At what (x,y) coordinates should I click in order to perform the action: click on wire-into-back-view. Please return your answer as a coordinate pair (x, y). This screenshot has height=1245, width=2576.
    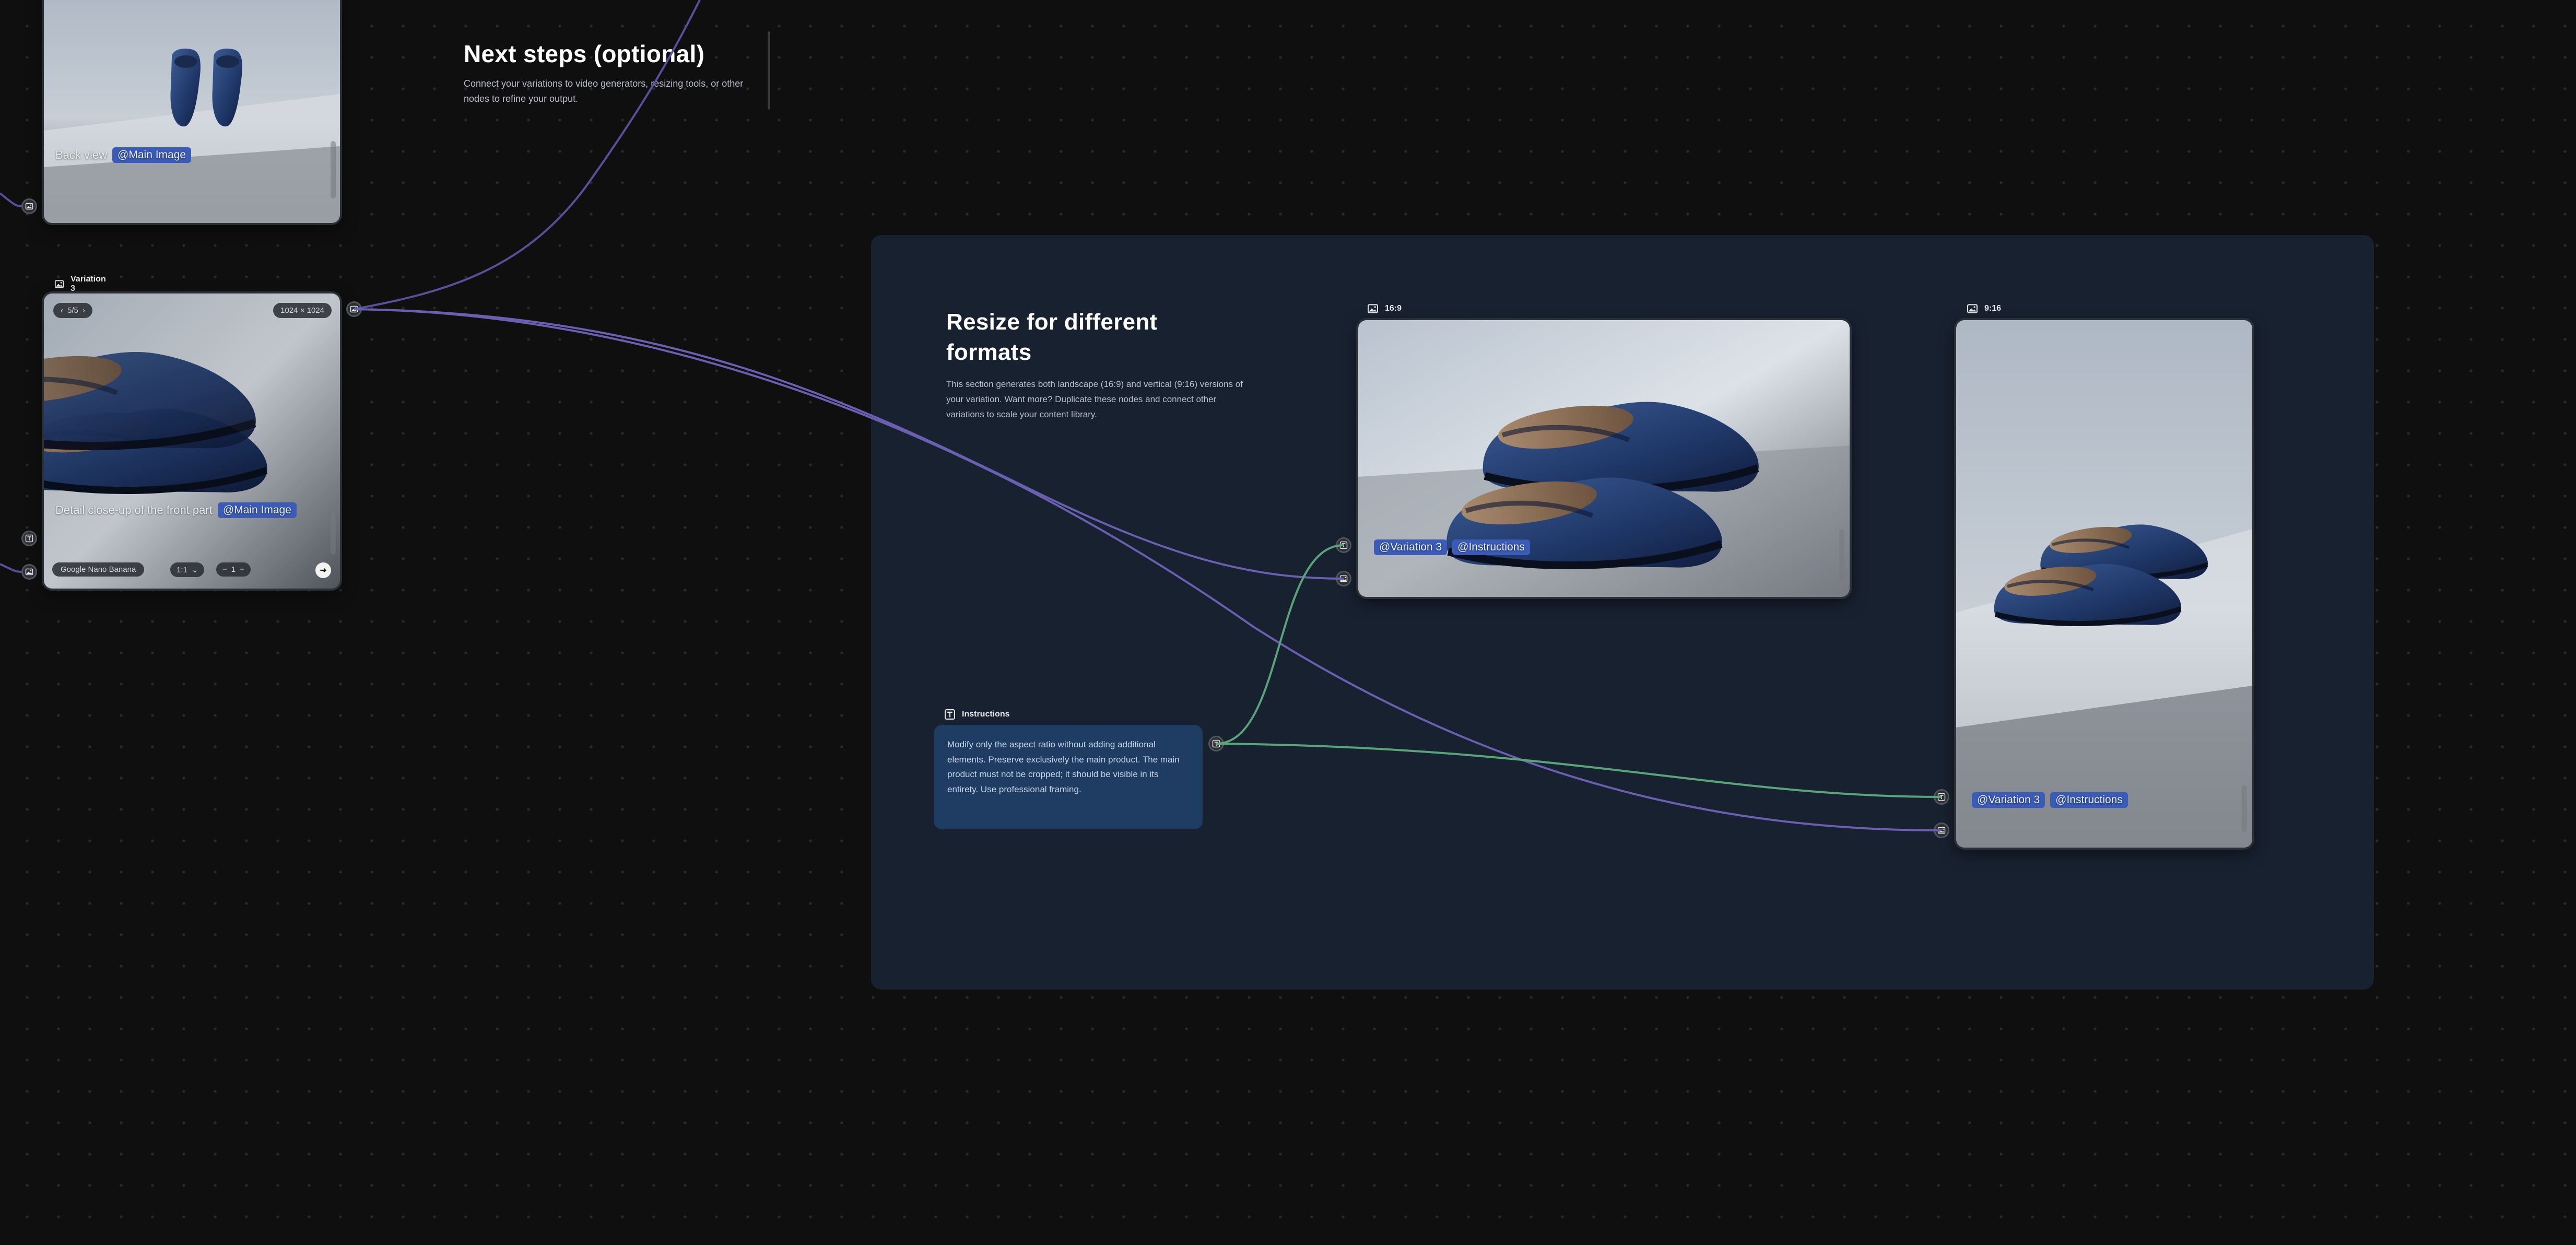
    Looking at the image, I should click on (11, 199).